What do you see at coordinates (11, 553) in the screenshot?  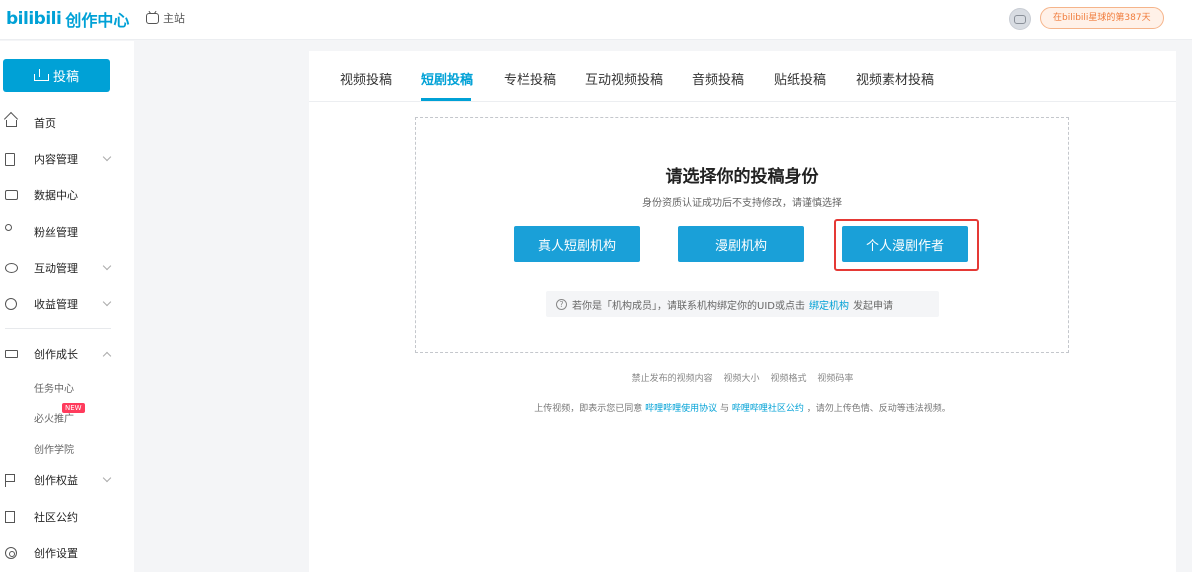 I see `settings-icon` at bounding box center [11, 553].